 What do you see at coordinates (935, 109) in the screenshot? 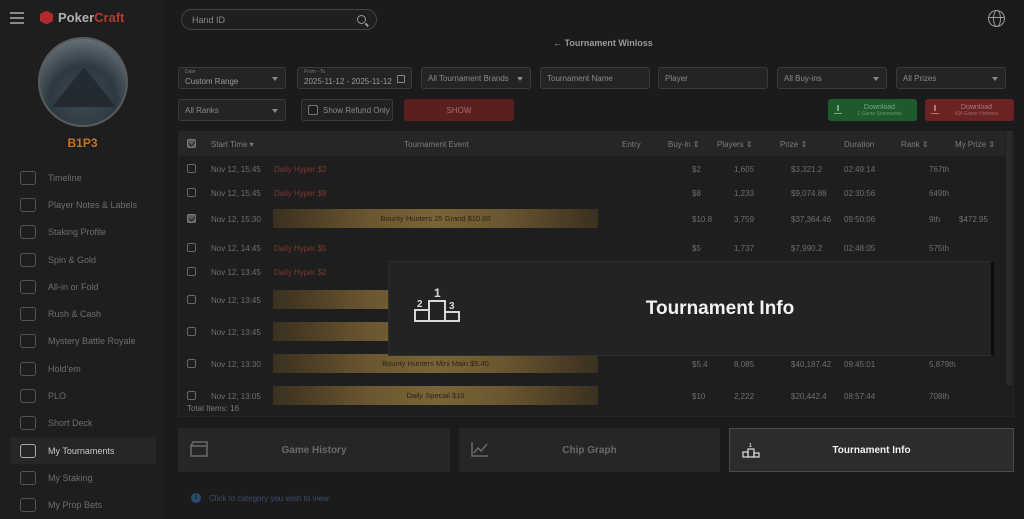
I see `download-icon` at bounding box center [935, 109].